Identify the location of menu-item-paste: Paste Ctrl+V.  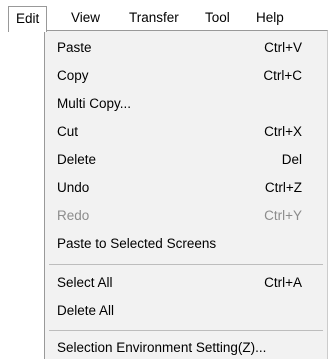
(186, 48).